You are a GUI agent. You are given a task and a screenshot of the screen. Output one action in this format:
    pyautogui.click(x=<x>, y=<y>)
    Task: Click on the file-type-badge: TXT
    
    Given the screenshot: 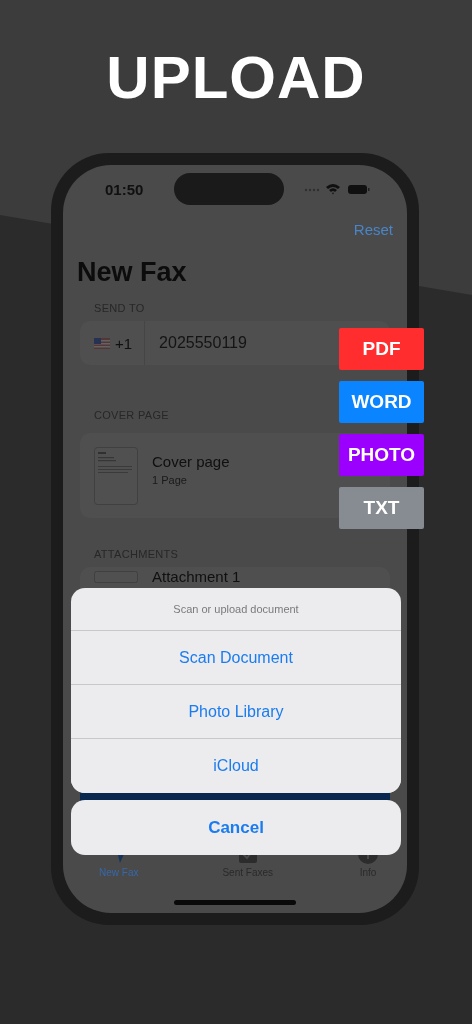 What is the action you would take?
    pyautogui.click(x=381, y=508)
    